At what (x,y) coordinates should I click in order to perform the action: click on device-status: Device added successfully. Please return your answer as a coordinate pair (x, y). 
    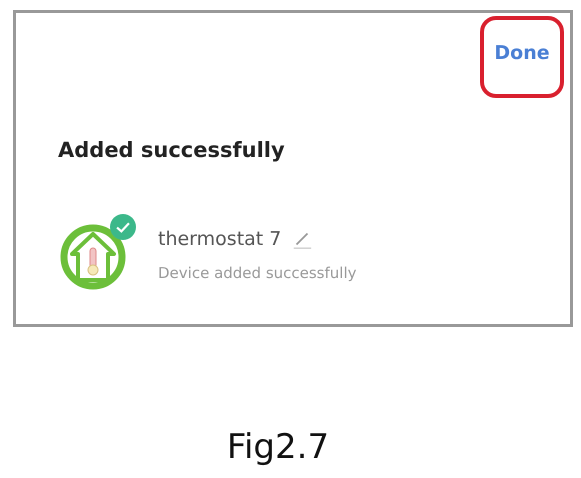
    Looking at the image, I should click on (257, 273).